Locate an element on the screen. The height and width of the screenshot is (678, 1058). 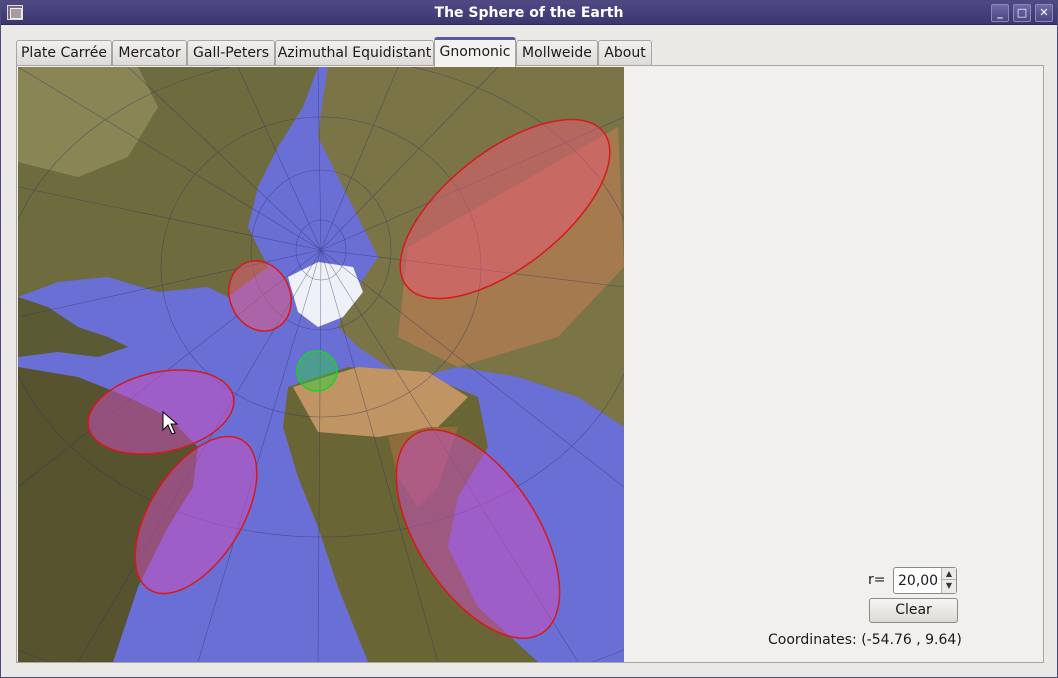
window-title: The Sphere of the Earth is located at coordinates (529, 13).